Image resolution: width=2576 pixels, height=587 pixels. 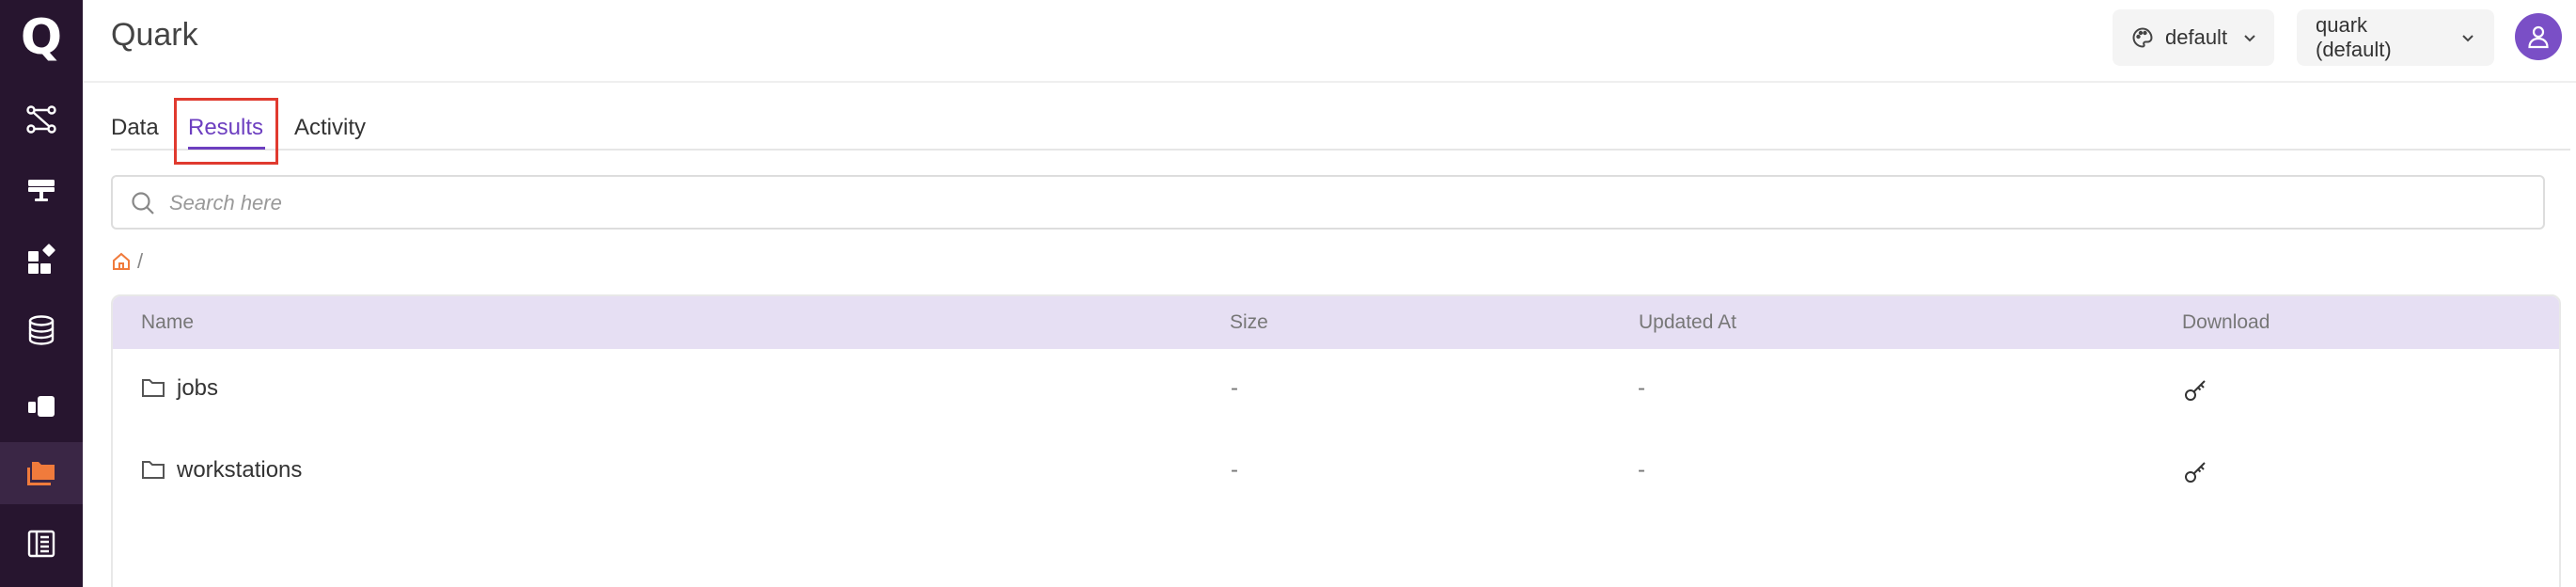 I want to click on row-name: jobs, so click(x=198, y=388).